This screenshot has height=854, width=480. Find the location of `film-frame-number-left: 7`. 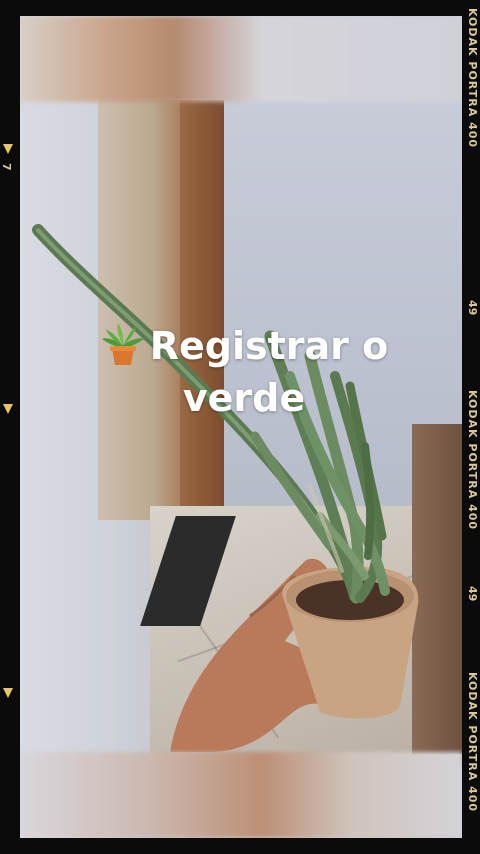

film-frame-number-left: 7 is located at coordinates (6, 167).